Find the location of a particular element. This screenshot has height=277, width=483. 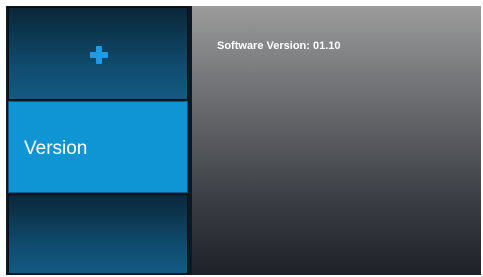

plus-icon is located at coordinates (99, 55).